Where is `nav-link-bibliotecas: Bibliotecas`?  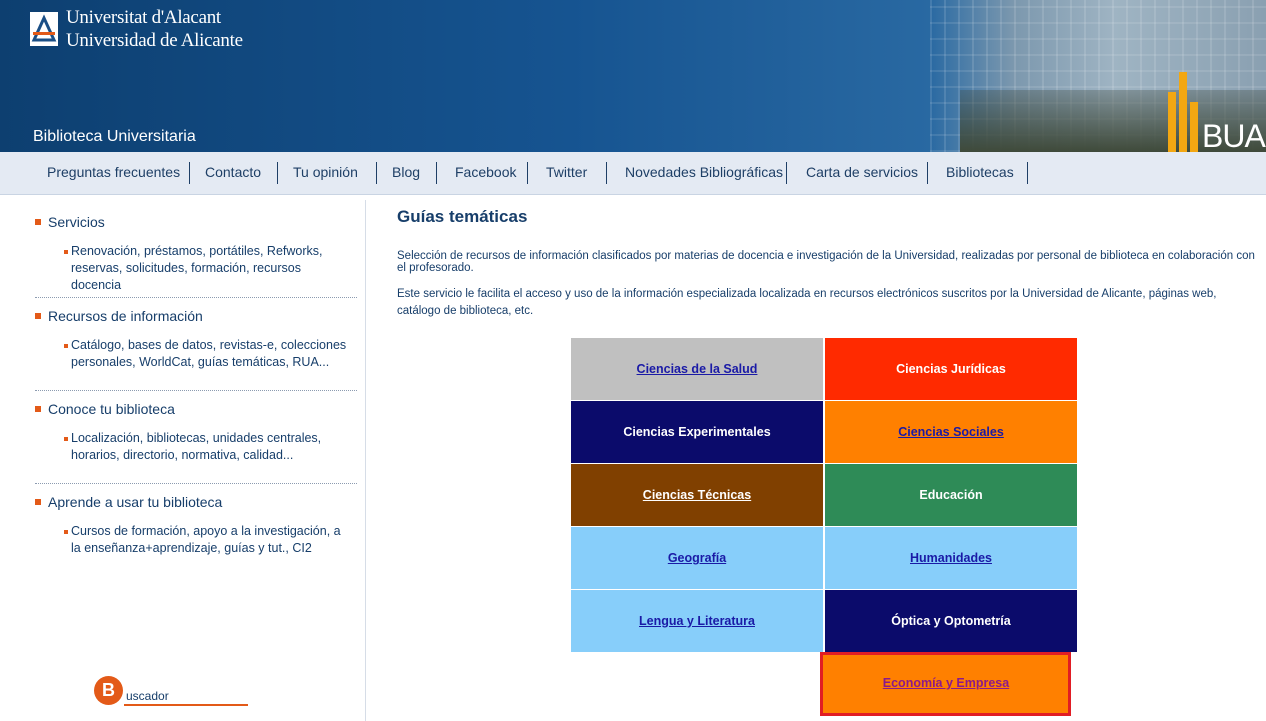 nav-link-bibliotecas: Bibliotecas is located at coordinates (980, 172).